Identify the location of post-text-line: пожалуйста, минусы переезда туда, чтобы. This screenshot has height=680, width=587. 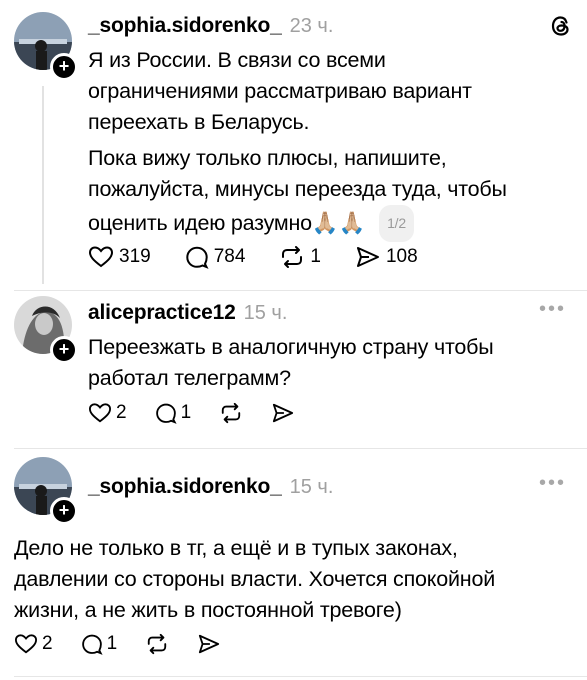
(297, 189).